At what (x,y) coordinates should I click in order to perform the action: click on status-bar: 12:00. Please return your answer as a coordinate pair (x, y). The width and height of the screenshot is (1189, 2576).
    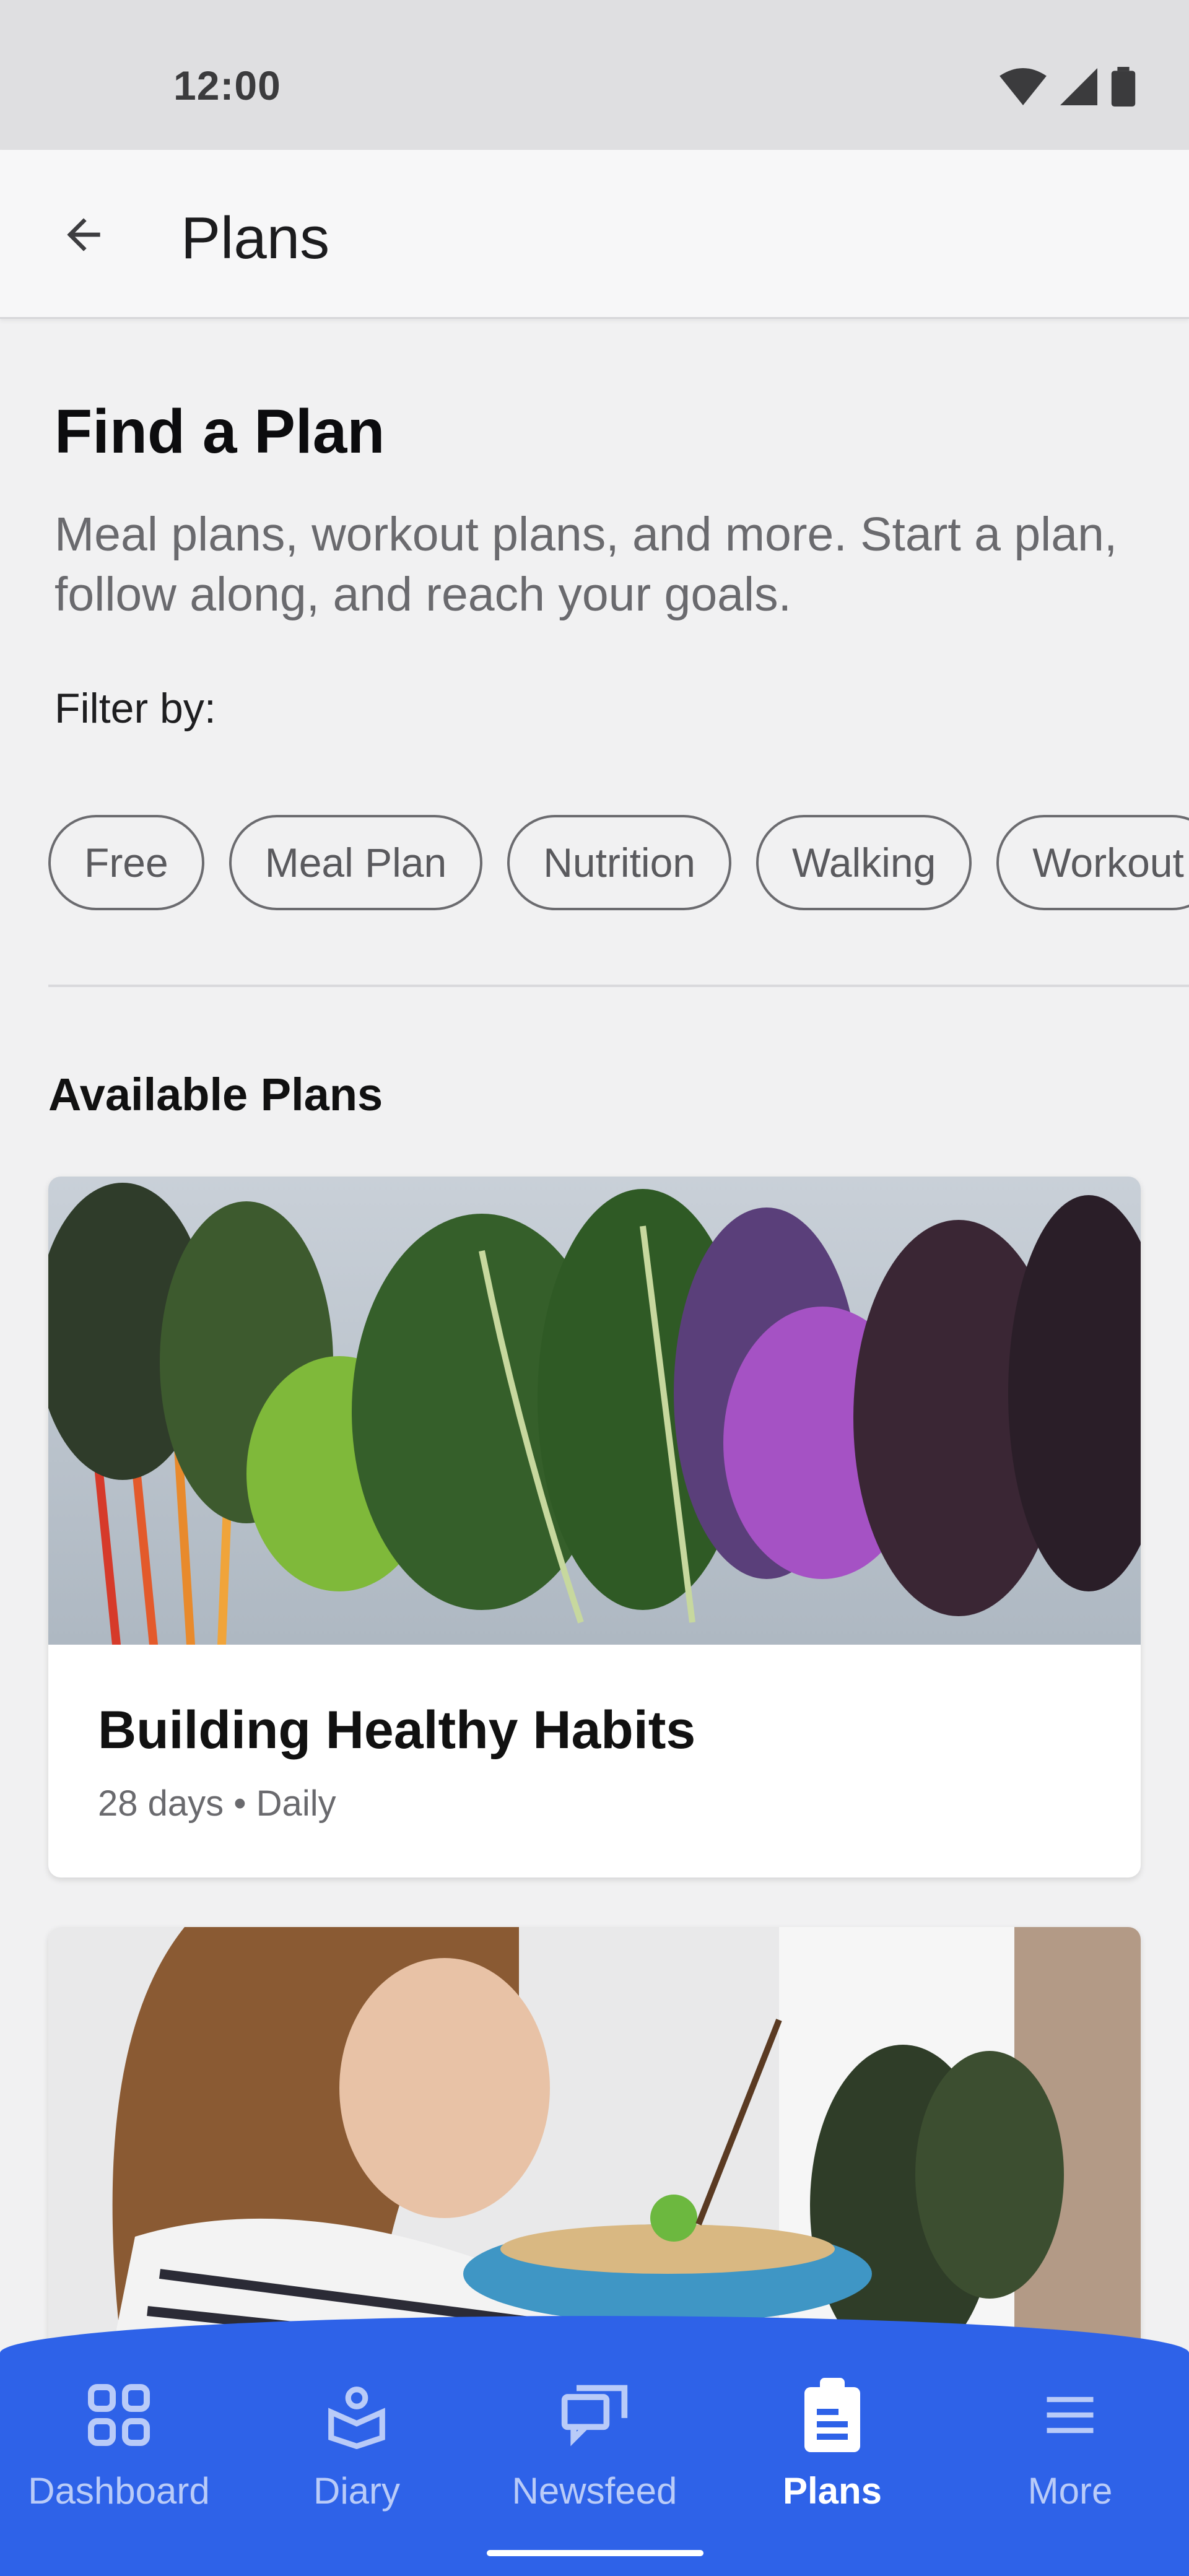
    Looking at the image, I should click on (594, 75).